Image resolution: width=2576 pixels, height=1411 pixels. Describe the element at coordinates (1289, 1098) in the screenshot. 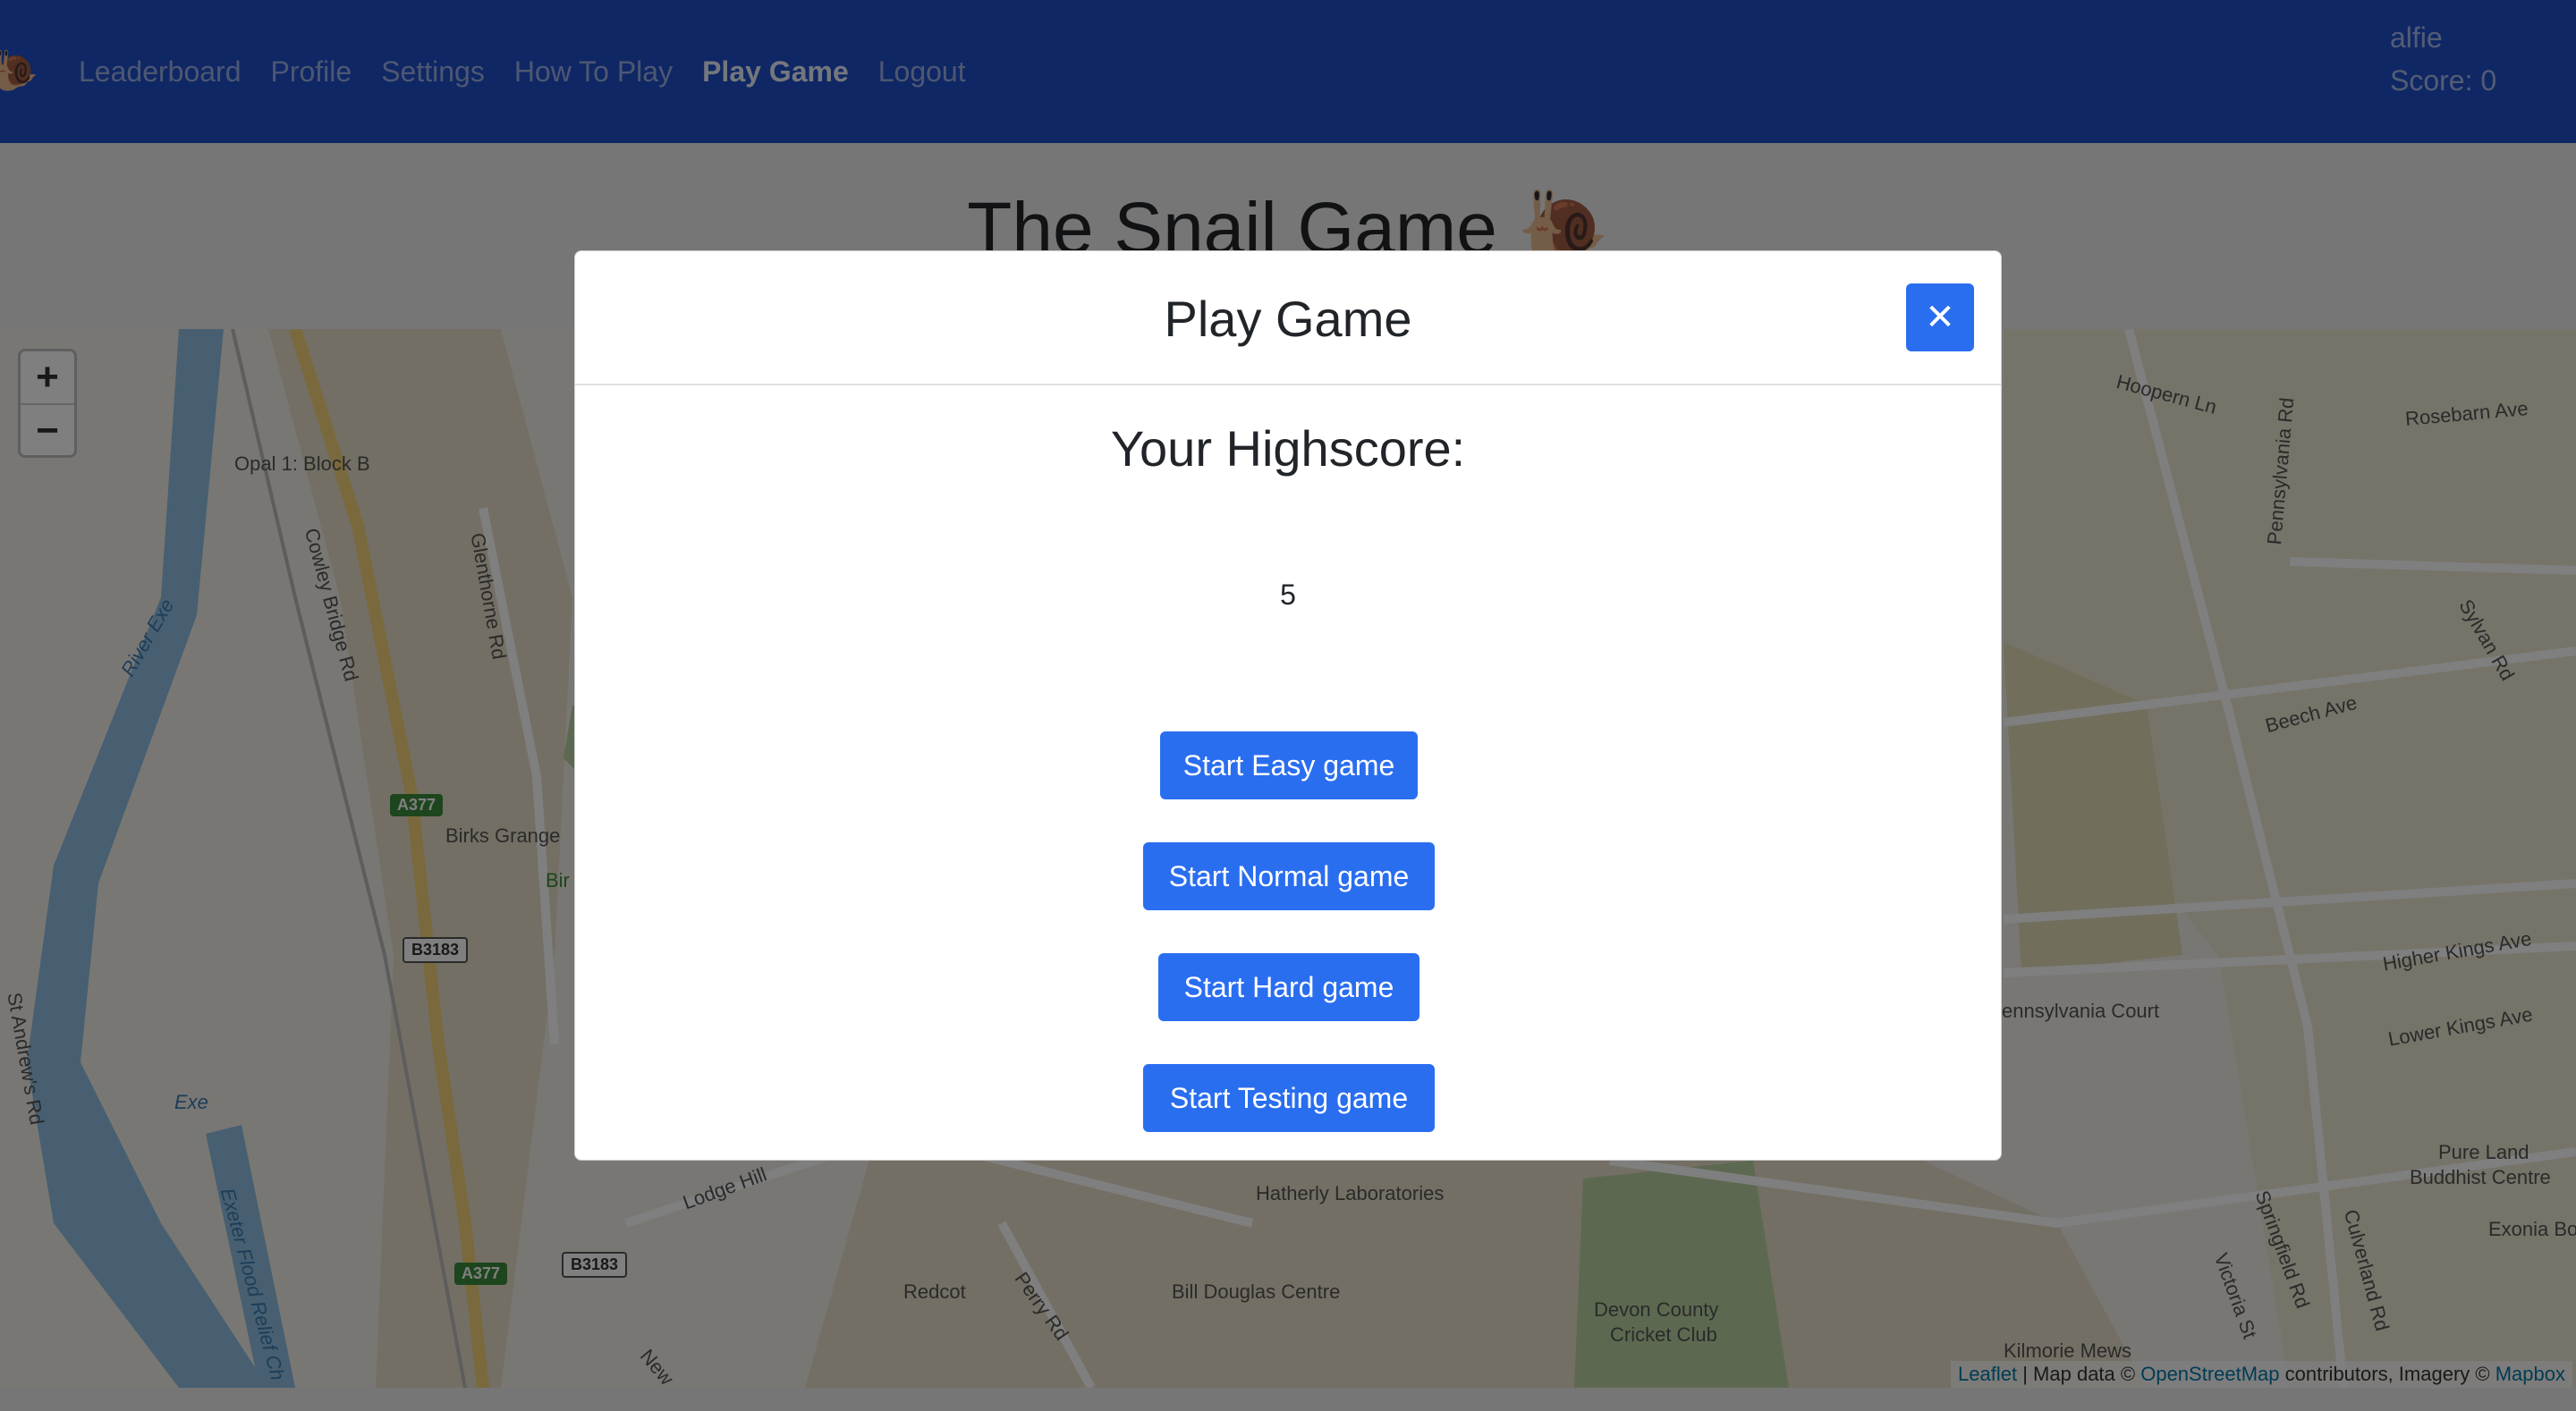

I see `start-testing-game-button: Start Testing game` at that location.